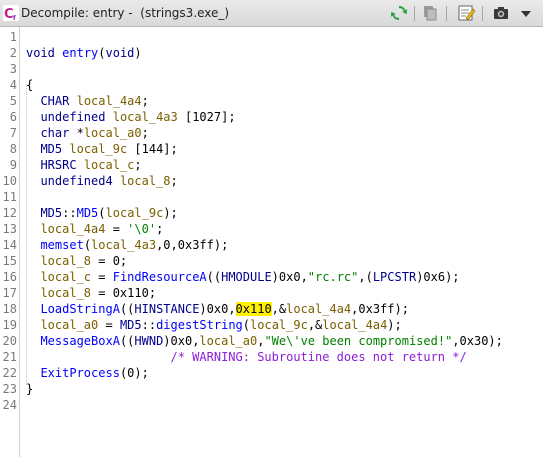 This screenshot has height=457, width=543. I want to click on code-type-token: HINSTANCE, so click(166, 309).